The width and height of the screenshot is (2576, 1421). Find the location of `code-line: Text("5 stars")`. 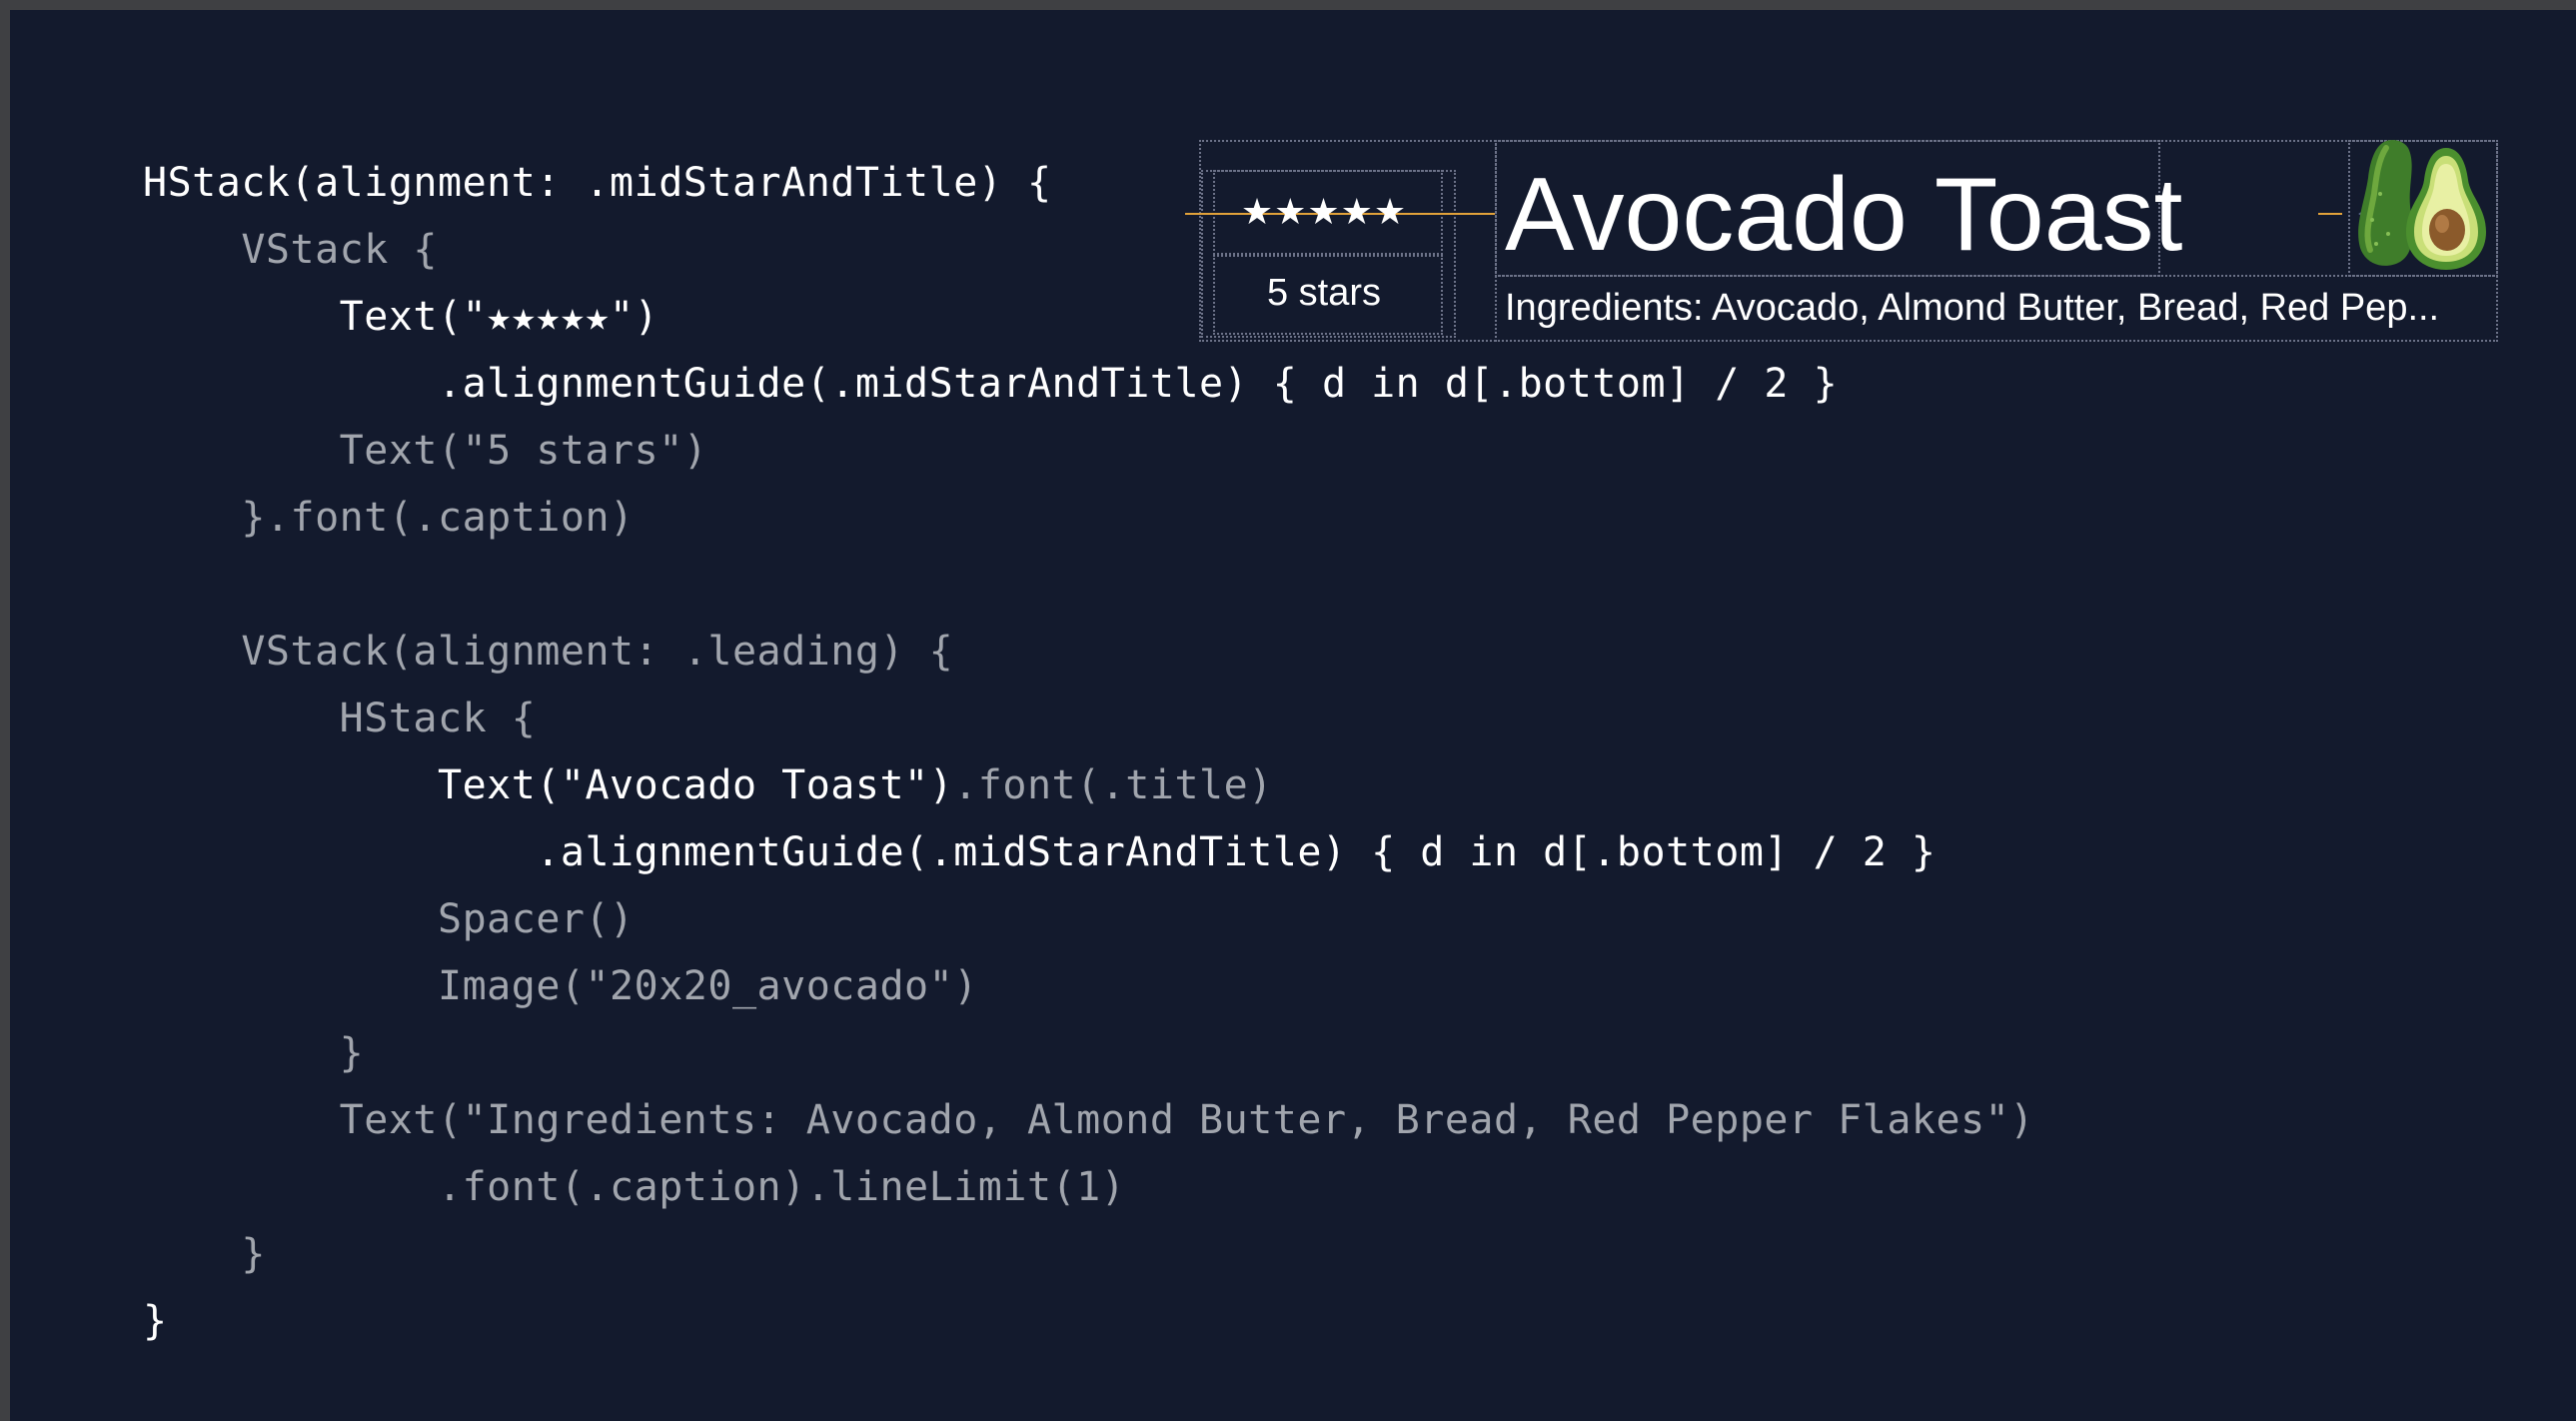

code-line: Text("5 stars") is located at coordinates (425, 451).